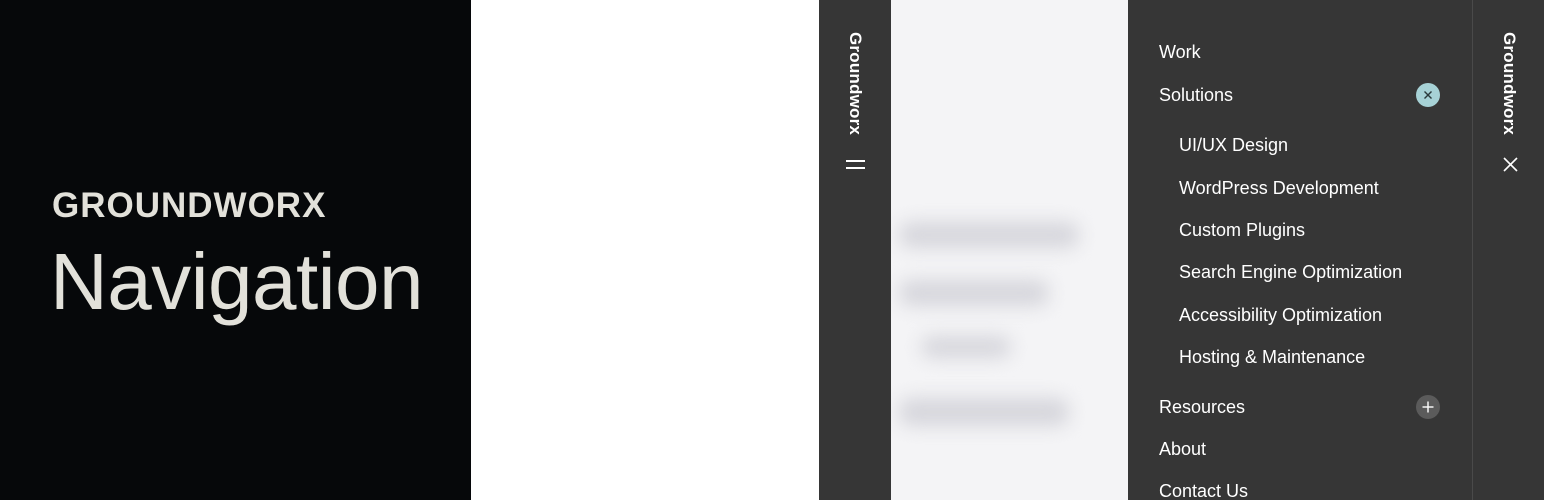 This screenshot has height=500, width=1544. I want to click on hamburger-icon, so click(855, 164).